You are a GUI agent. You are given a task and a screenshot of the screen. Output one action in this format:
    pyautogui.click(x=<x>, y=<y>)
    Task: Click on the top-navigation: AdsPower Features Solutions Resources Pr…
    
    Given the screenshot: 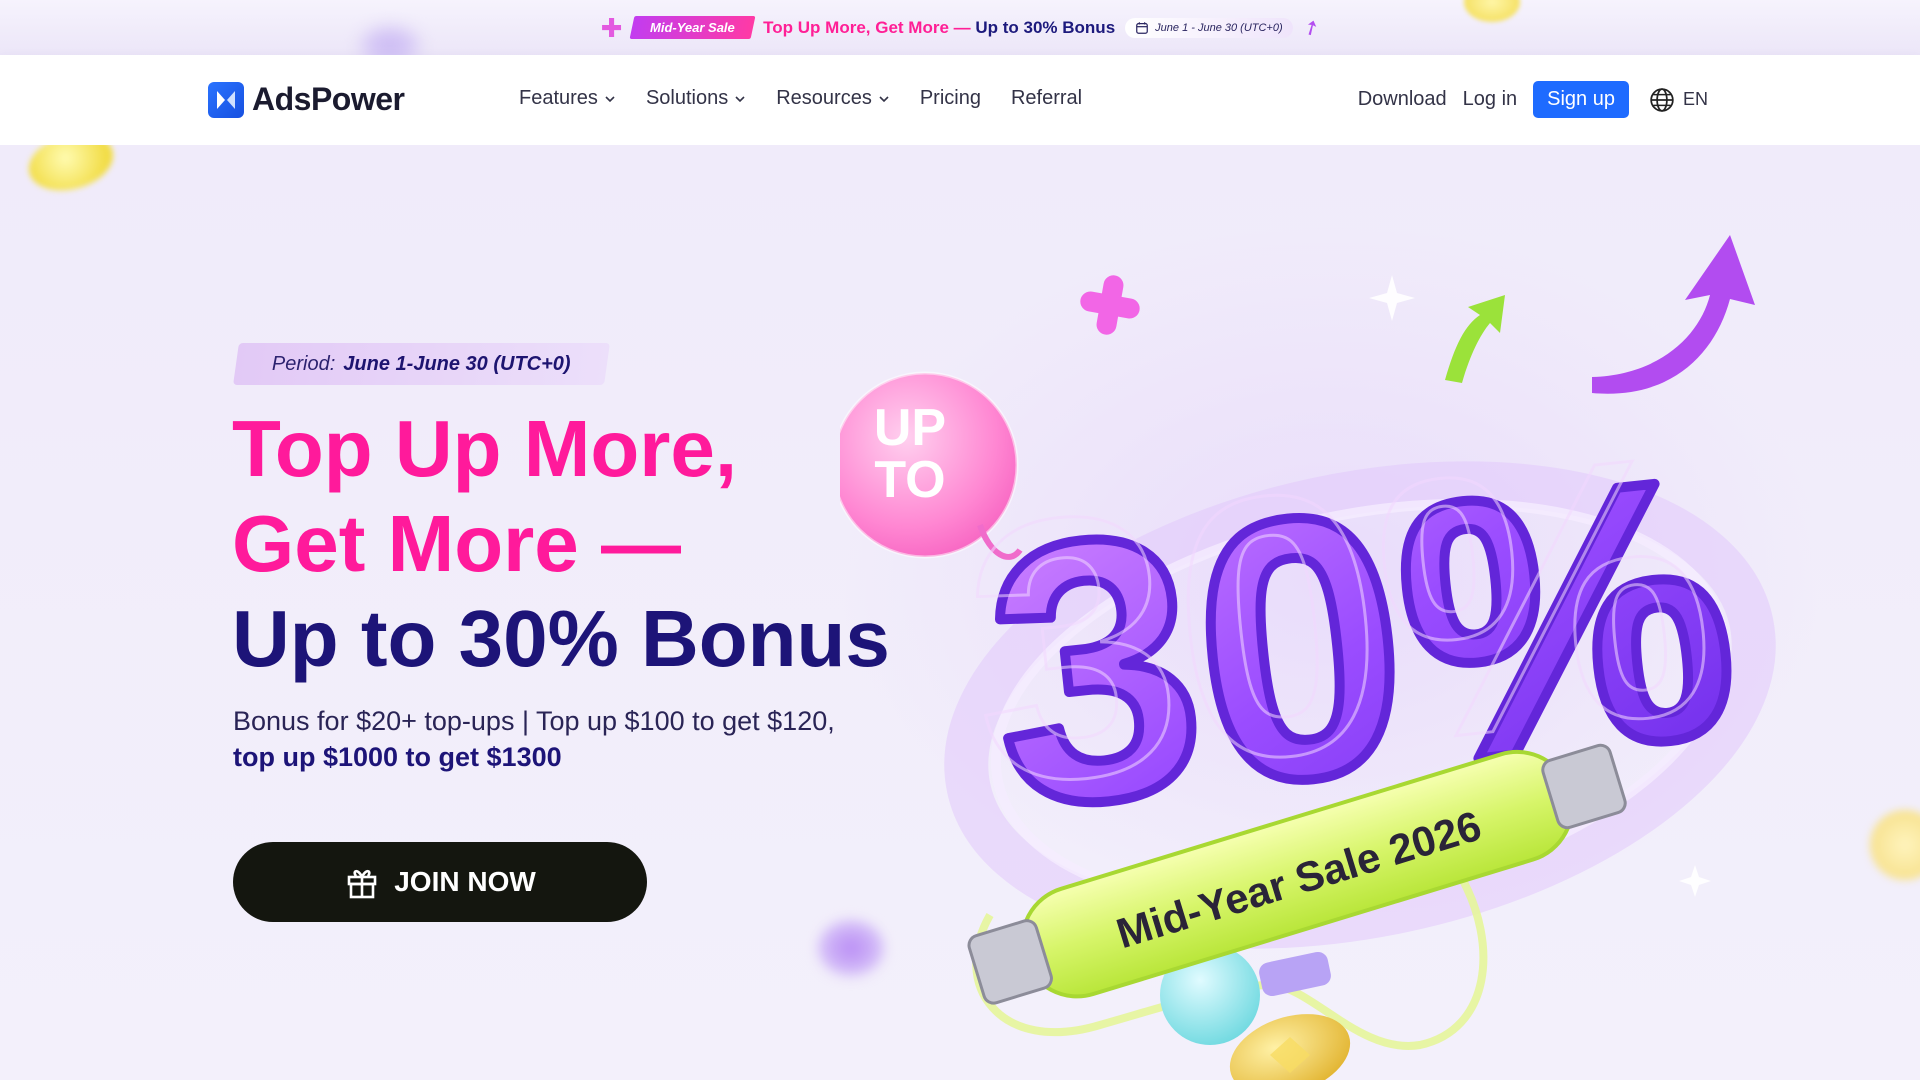 What is the action you would take?
    pyautogui.click(x=960, y=100)
    